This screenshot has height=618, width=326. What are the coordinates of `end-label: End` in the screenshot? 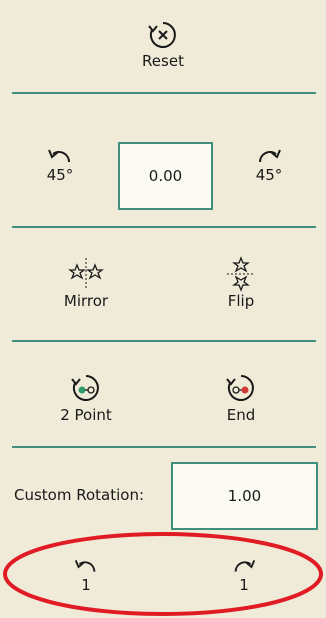 It's located at (241, 415).